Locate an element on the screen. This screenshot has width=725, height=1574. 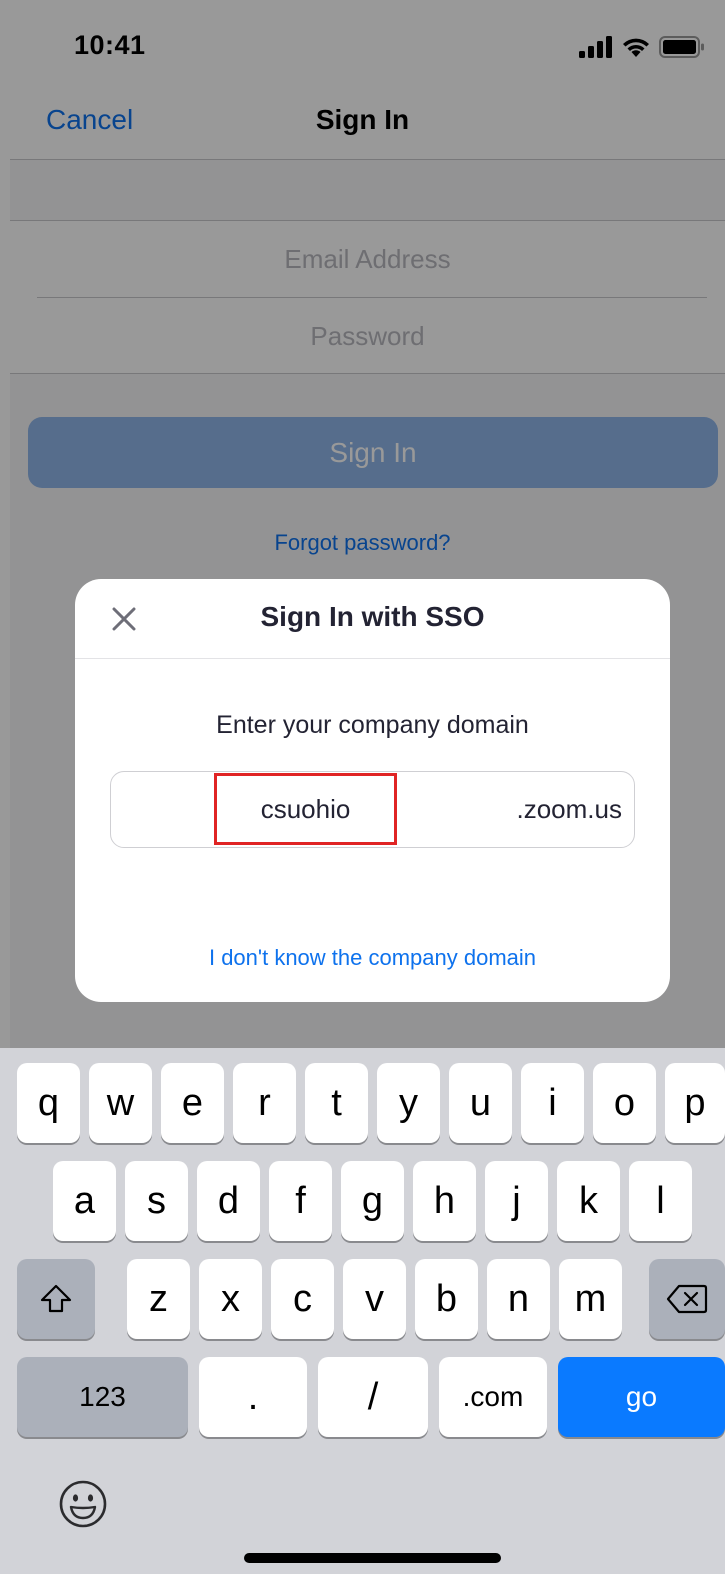
key-t: t is located at coordinates (336, 1103).